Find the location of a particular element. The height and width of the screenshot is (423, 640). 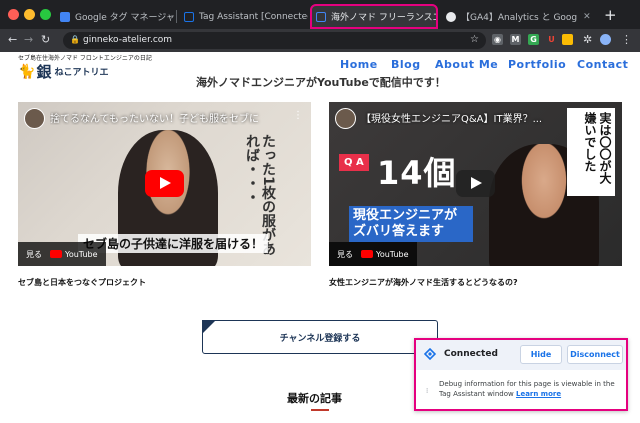

cat-logo-icon: 🐈 is located at coordinates (27, 71).